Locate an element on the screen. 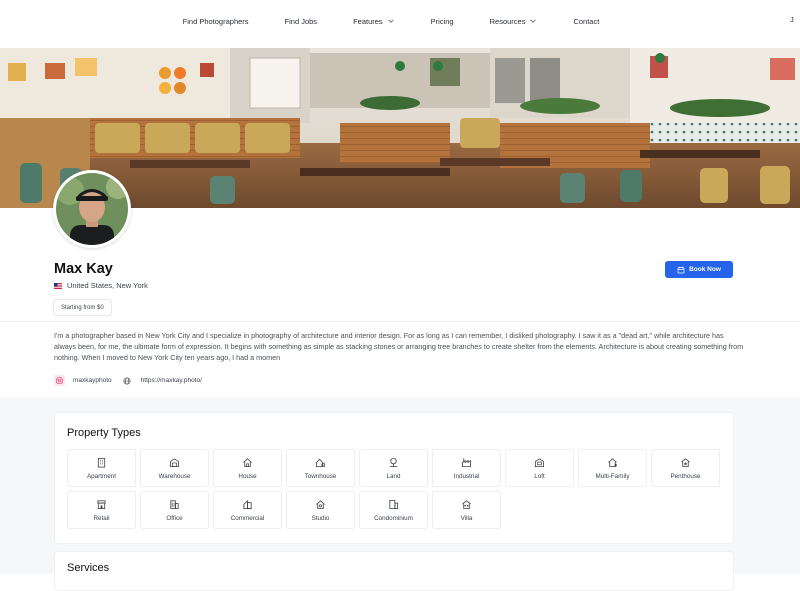 Image resolution: width=800 pixels, height=591 pixels. tile-label: Office is located at coordinates (174, 518).